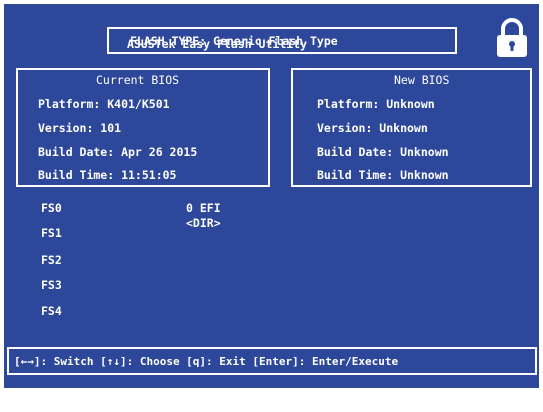 This screenshot has height=412, width=543. What do you see at coordinates (51, 311) in the screenshot?
I see `fs-item-fs4: FS4` at bounding box center [51, 311].